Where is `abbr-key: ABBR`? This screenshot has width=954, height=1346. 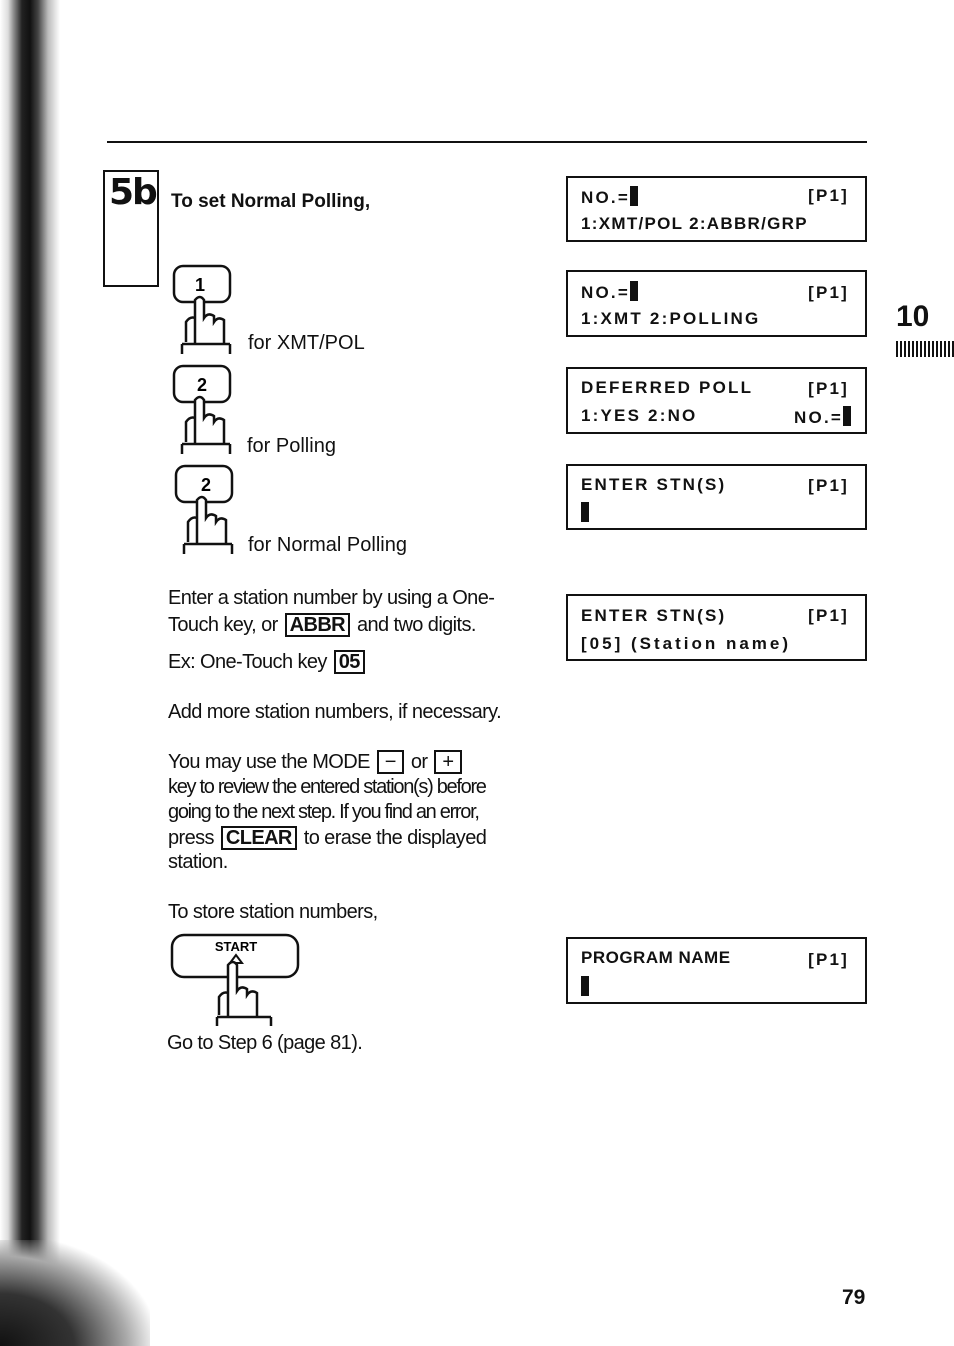
abbr-key: ABBR is located at coordinates (317, 625).